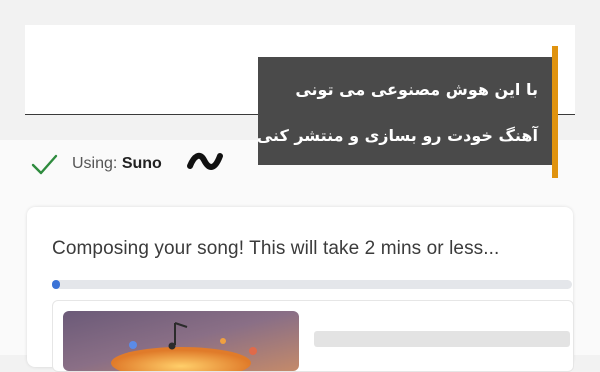  What do you see at coordinates (205, 163) in the screenshot?
I see `suno-logo-icon` at bounding box center [205, 163].